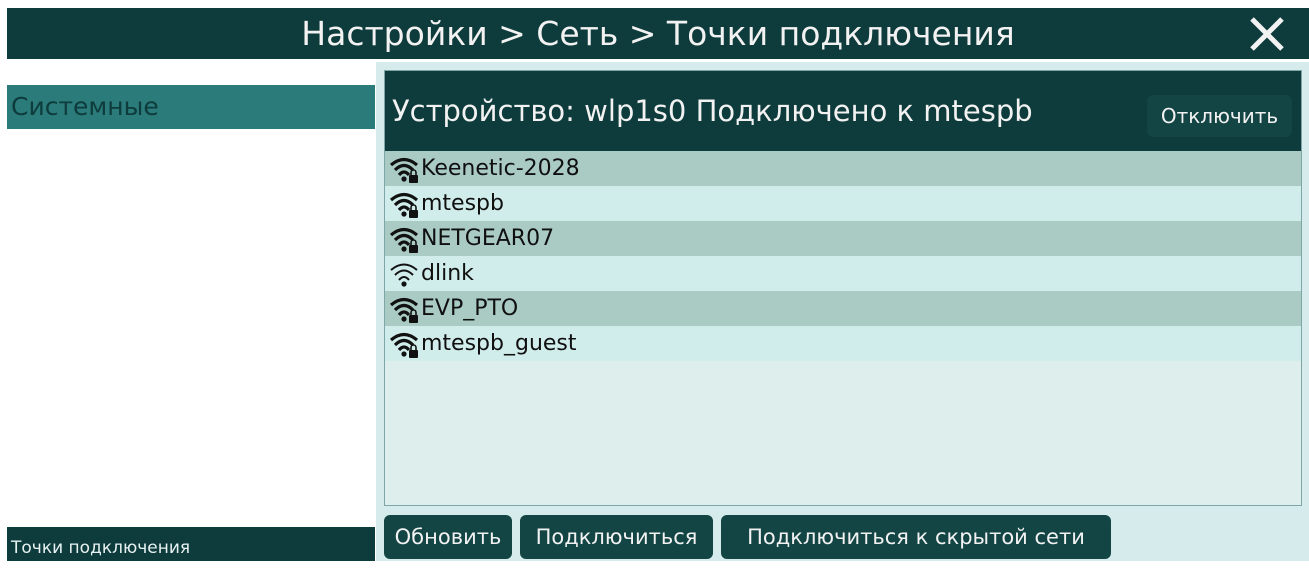  I want to click on connect-hidden-network-button: Подключиться к скрытой сети, so click(916, 537).